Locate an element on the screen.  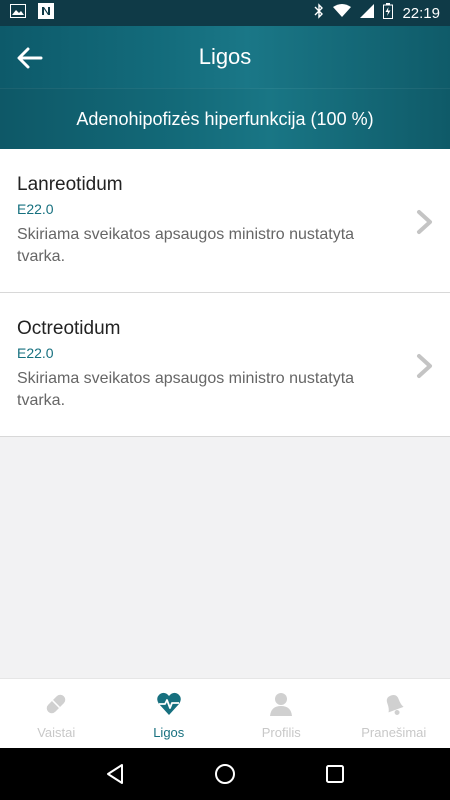
nav-item-pranesimai: Pranešimai is located at coordinates (394, 713).